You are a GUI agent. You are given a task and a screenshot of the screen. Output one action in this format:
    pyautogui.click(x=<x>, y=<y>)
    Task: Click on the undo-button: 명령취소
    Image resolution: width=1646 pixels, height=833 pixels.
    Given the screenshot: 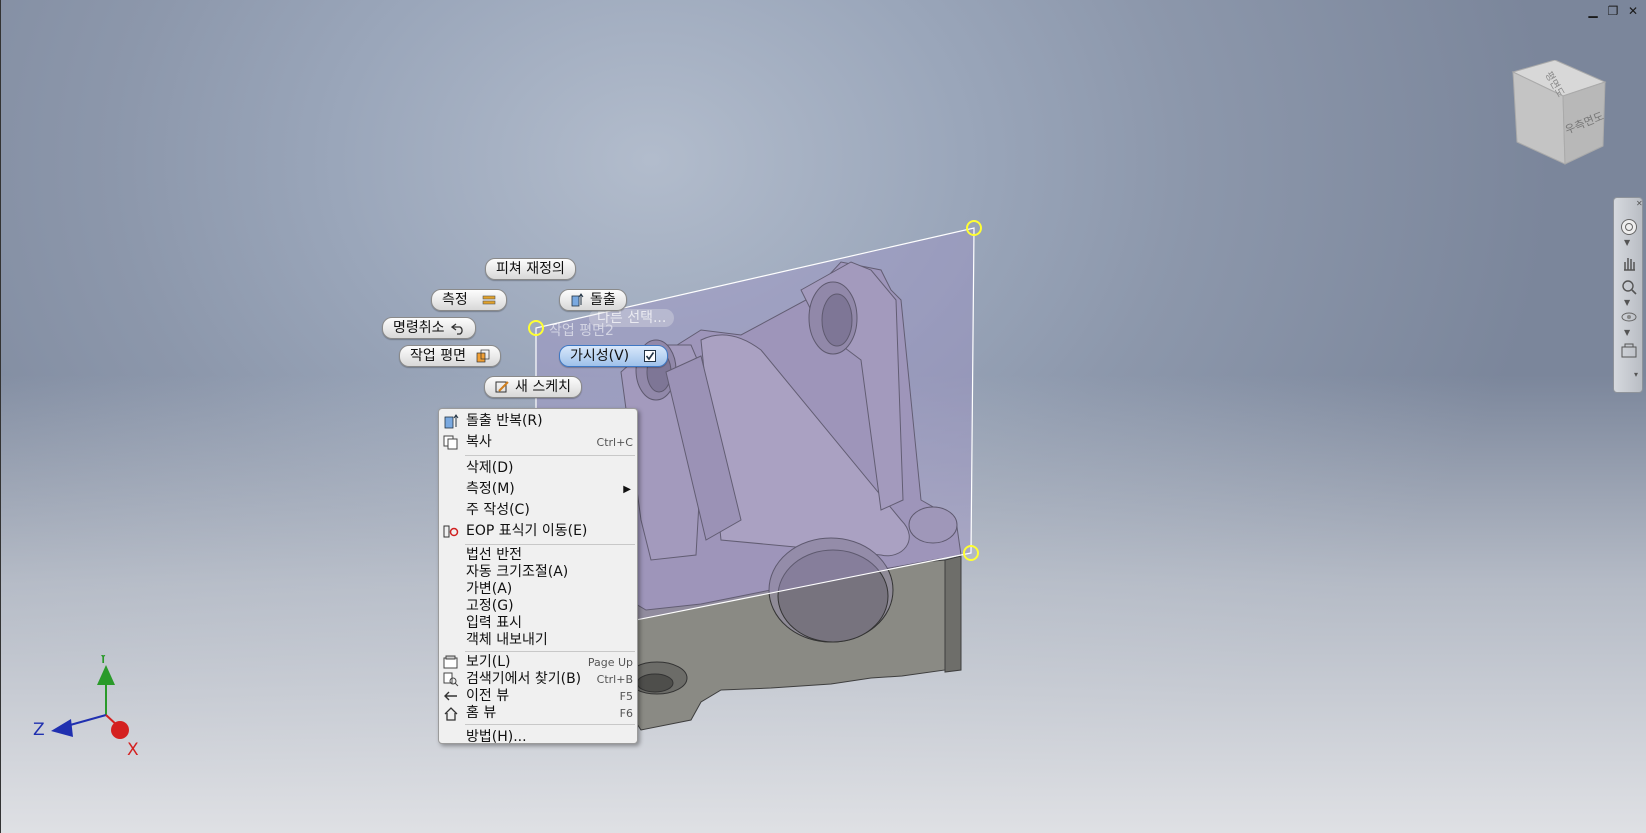 What is the action you would take?
    pyautogui.click(x=429, y=328)
    